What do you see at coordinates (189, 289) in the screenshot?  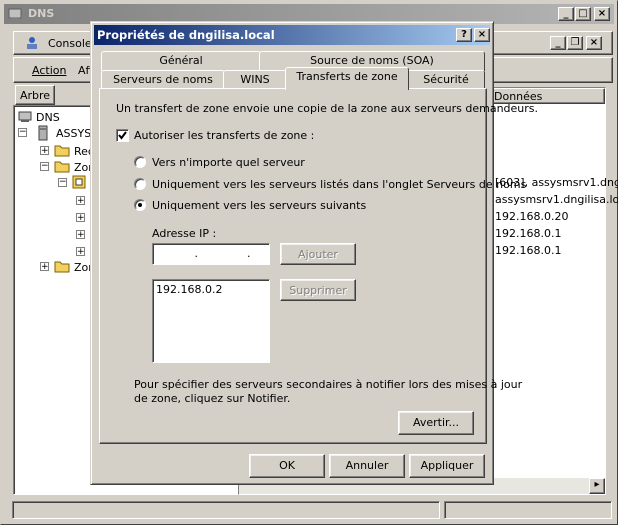 I see `list-item: 192.168.0.2` at bounding box center [189, 289].